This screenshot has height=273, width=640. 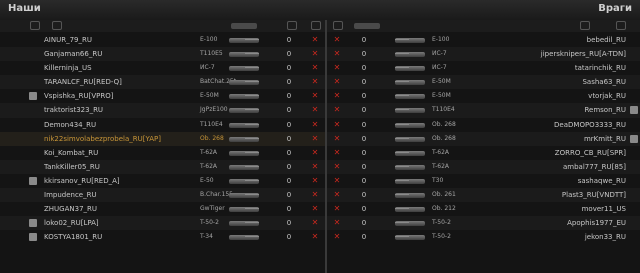 What do you see at coordinates (483, 195) in the screenshot?
I see `player-row: Plast3_RU[VNDTT] Ob. 261 0 ✕` at bounding box center [483, 195].